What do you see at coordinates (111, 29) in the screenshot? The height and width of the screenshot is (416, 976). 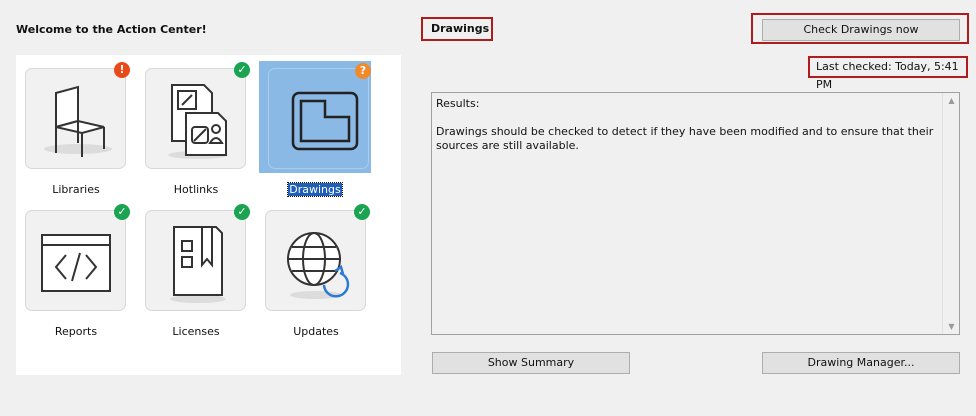 I see `welcome-heading: Welcome to the Action Center!` at bounding box center [111, 29].